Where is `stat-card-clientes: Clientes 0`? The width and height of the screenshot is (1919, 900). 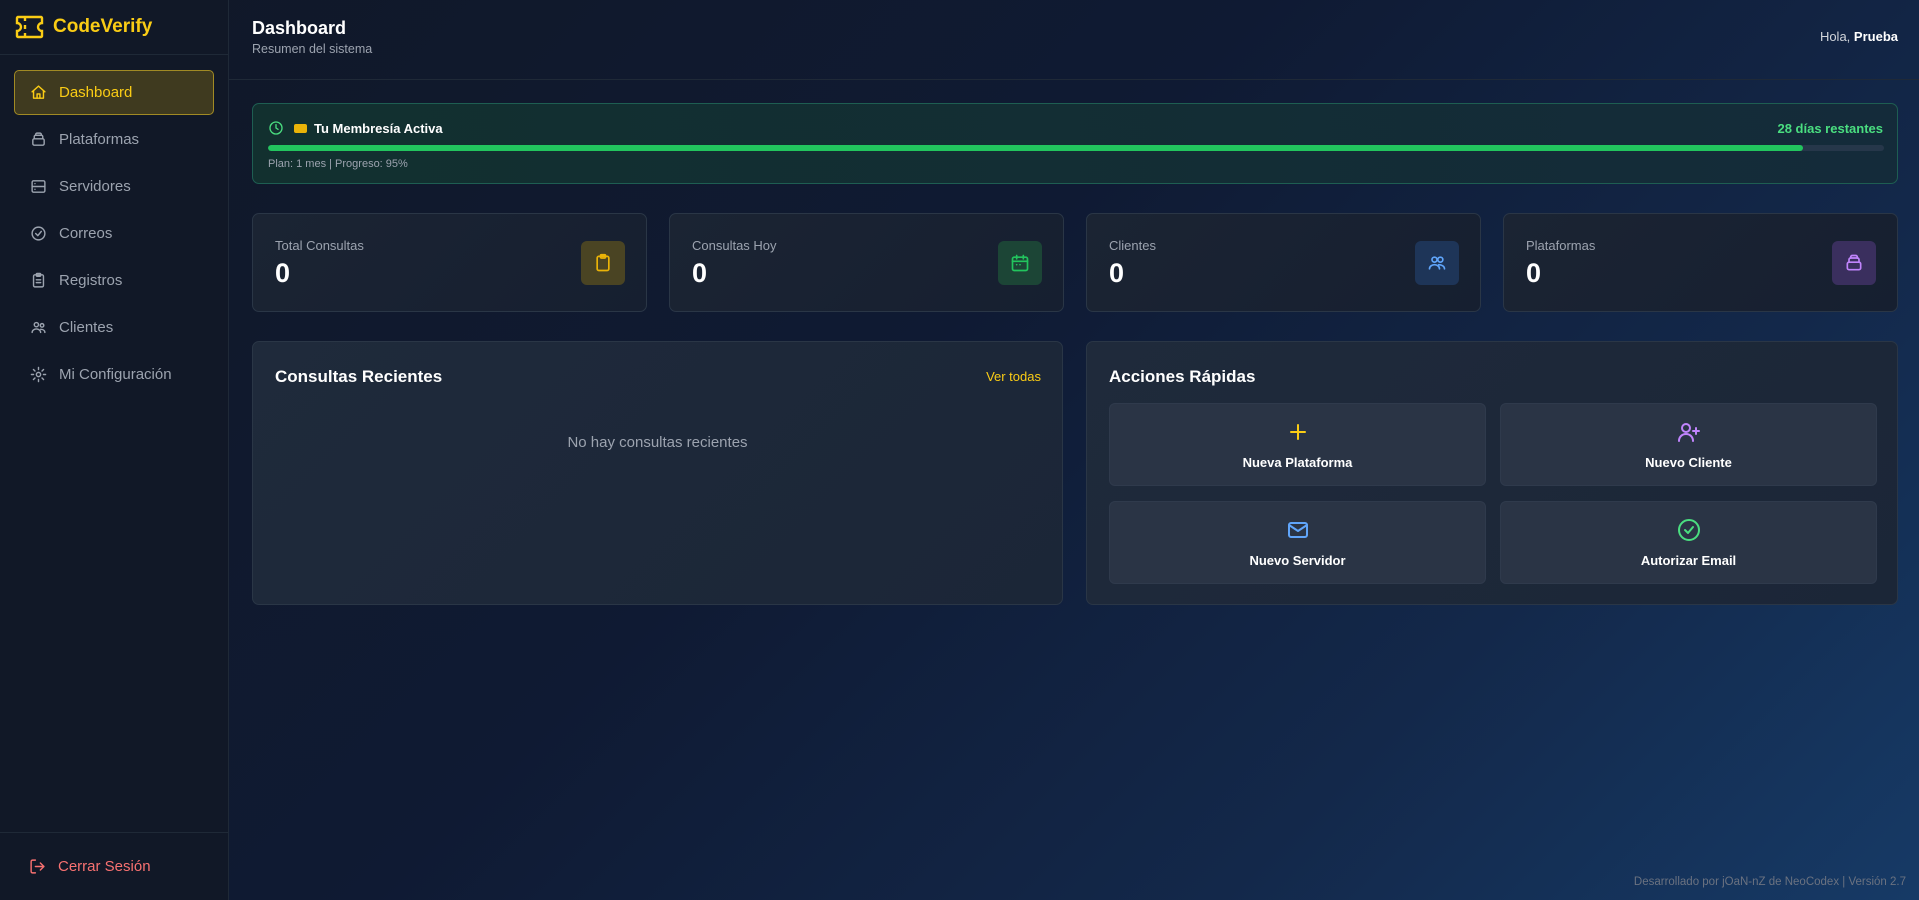
stat-card-clientes: Clientes 0 is located at coordinates (1283, 262).